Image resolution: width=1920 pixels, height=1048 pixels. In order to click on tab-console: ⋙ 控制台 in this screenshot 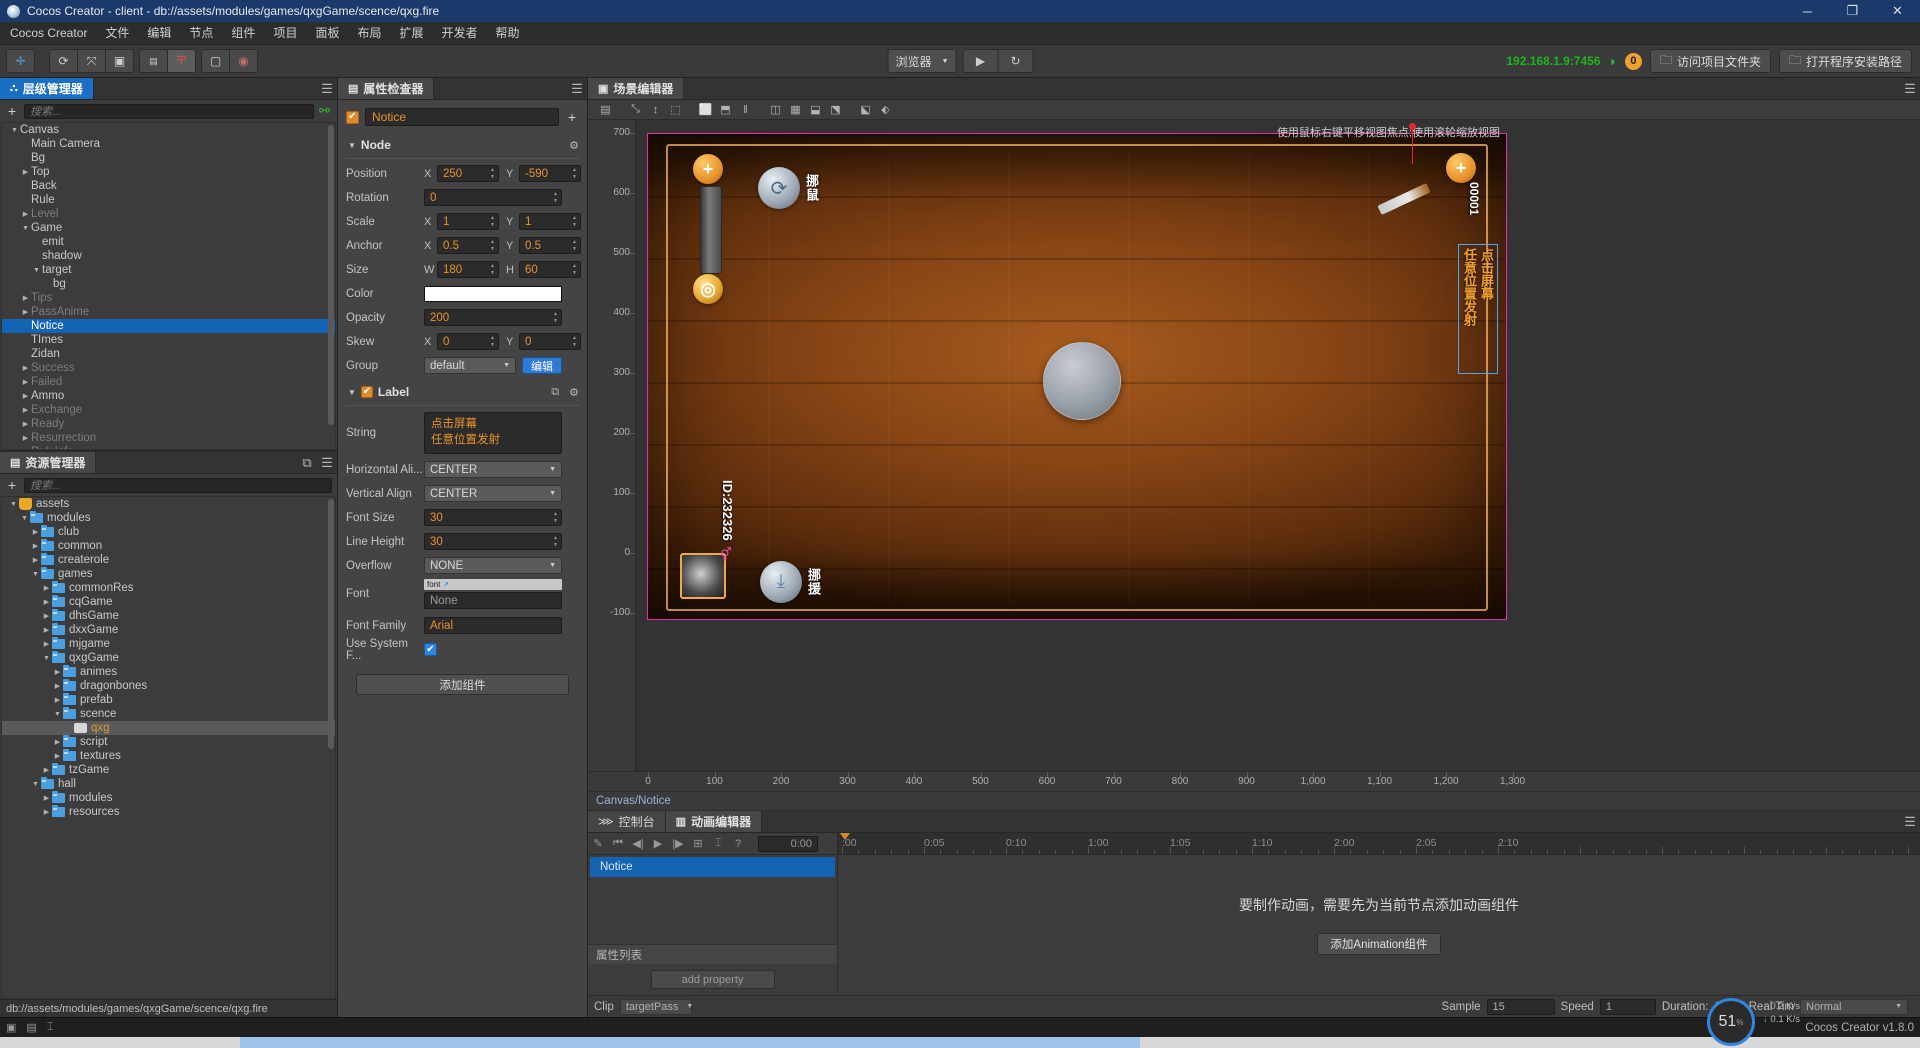, I will do `click(627, 821)`.